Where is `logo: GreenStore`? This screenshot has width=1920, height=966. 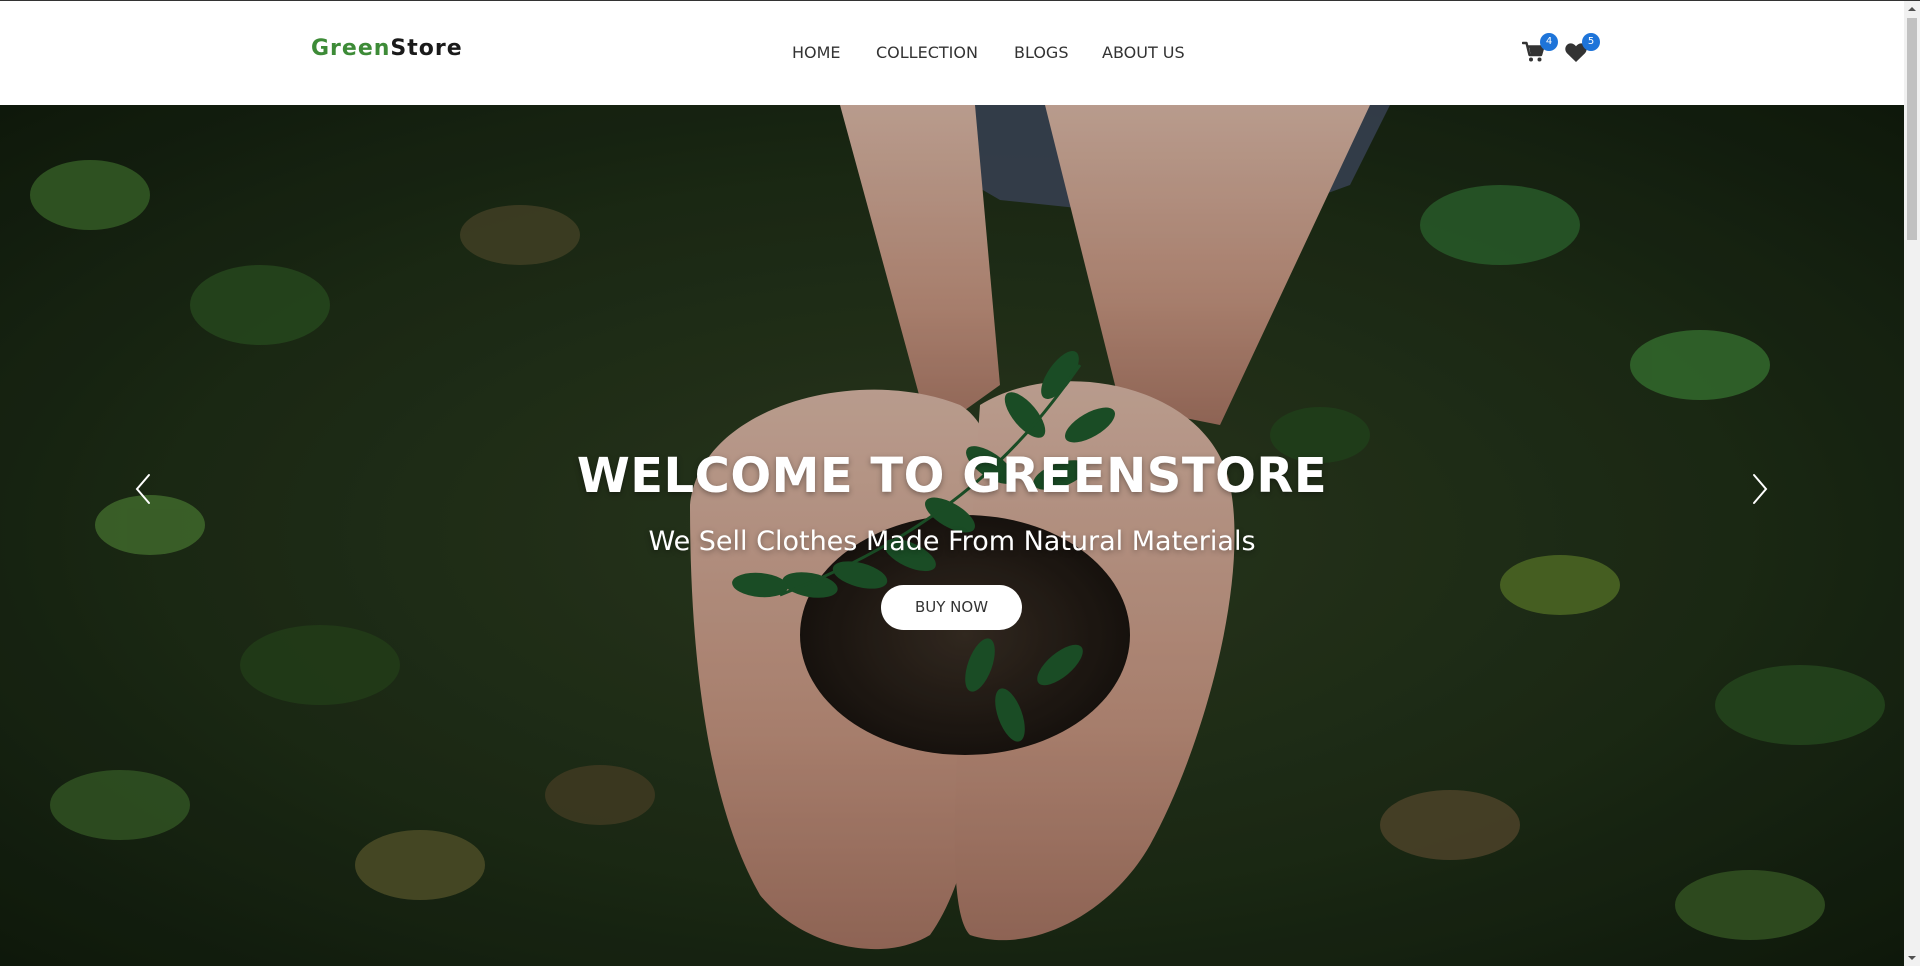
logo: GreenStore is located at coordinates (387, 48).